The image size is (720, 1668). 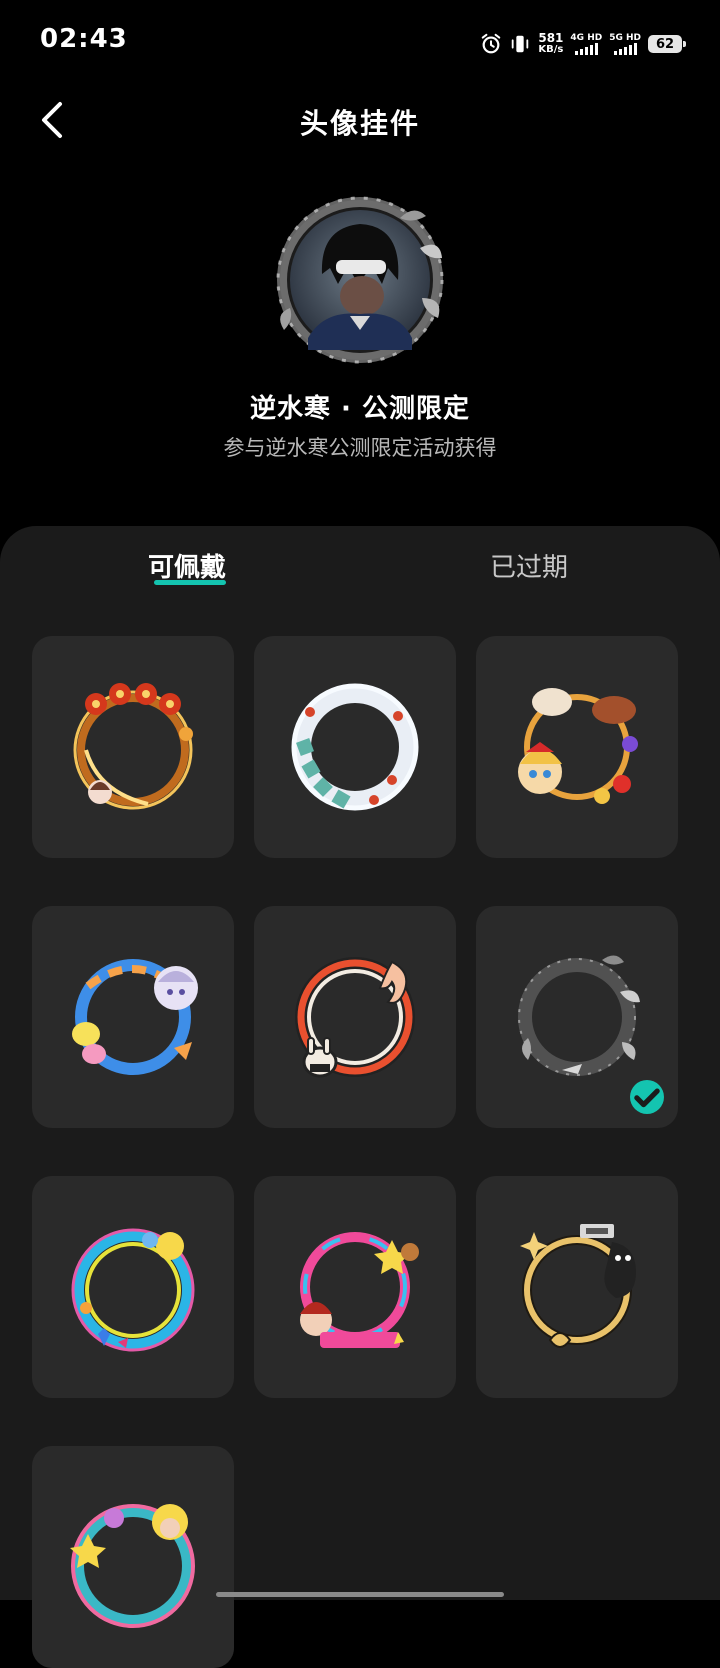 I want to click on battery-indicator: 62, so click(x=667, y=44).